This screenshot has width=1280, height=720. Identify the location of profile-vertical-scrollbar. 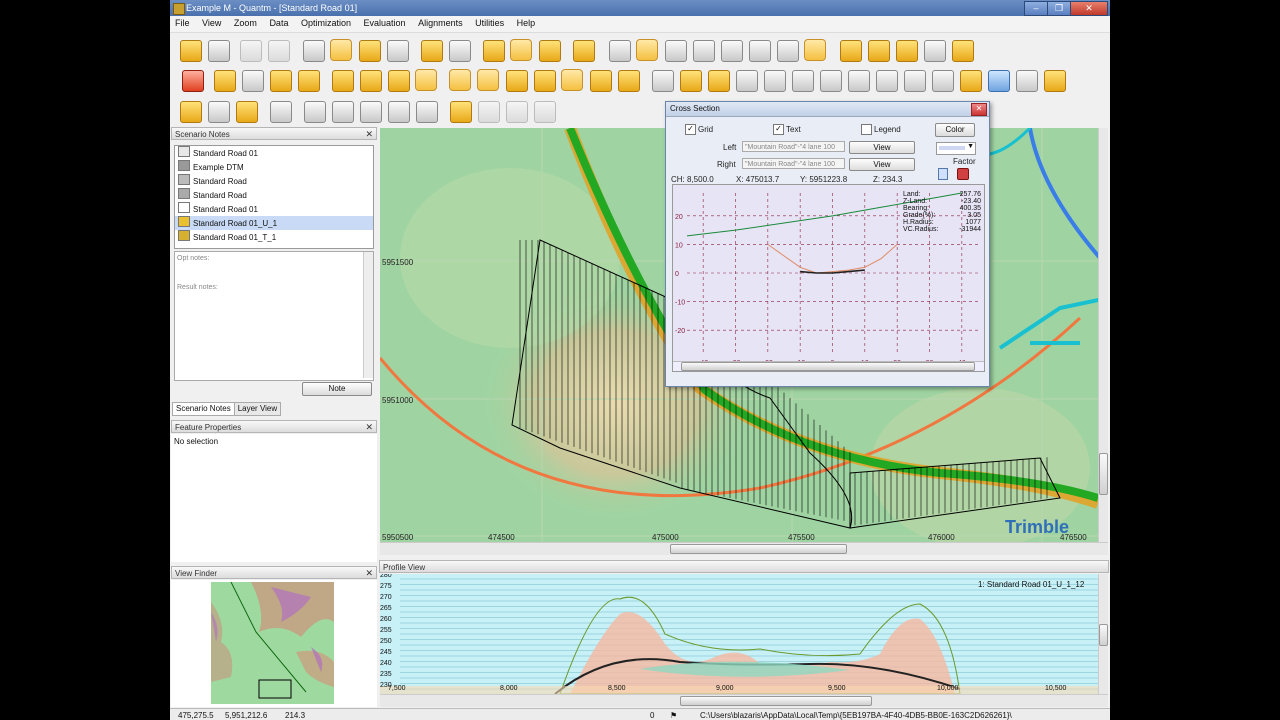
(1103, 634).